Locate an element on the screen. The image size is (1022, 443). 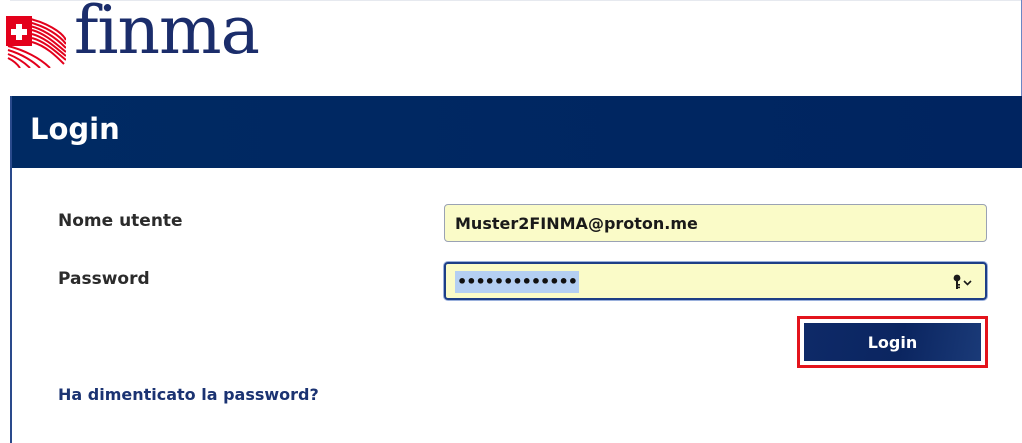
key-icon is located at coordinates (963, 282).